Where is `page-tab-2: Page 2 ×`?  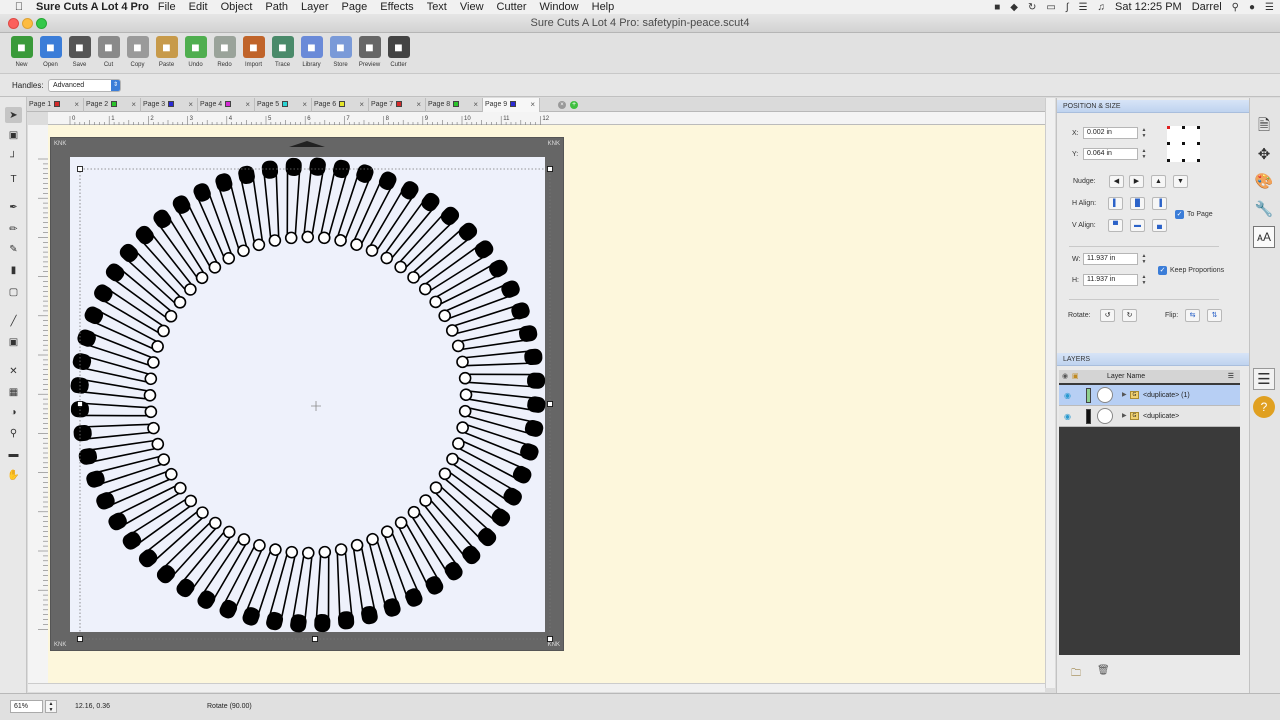 page-tab-2: Page 2 × is located at coordinates (112, 105).